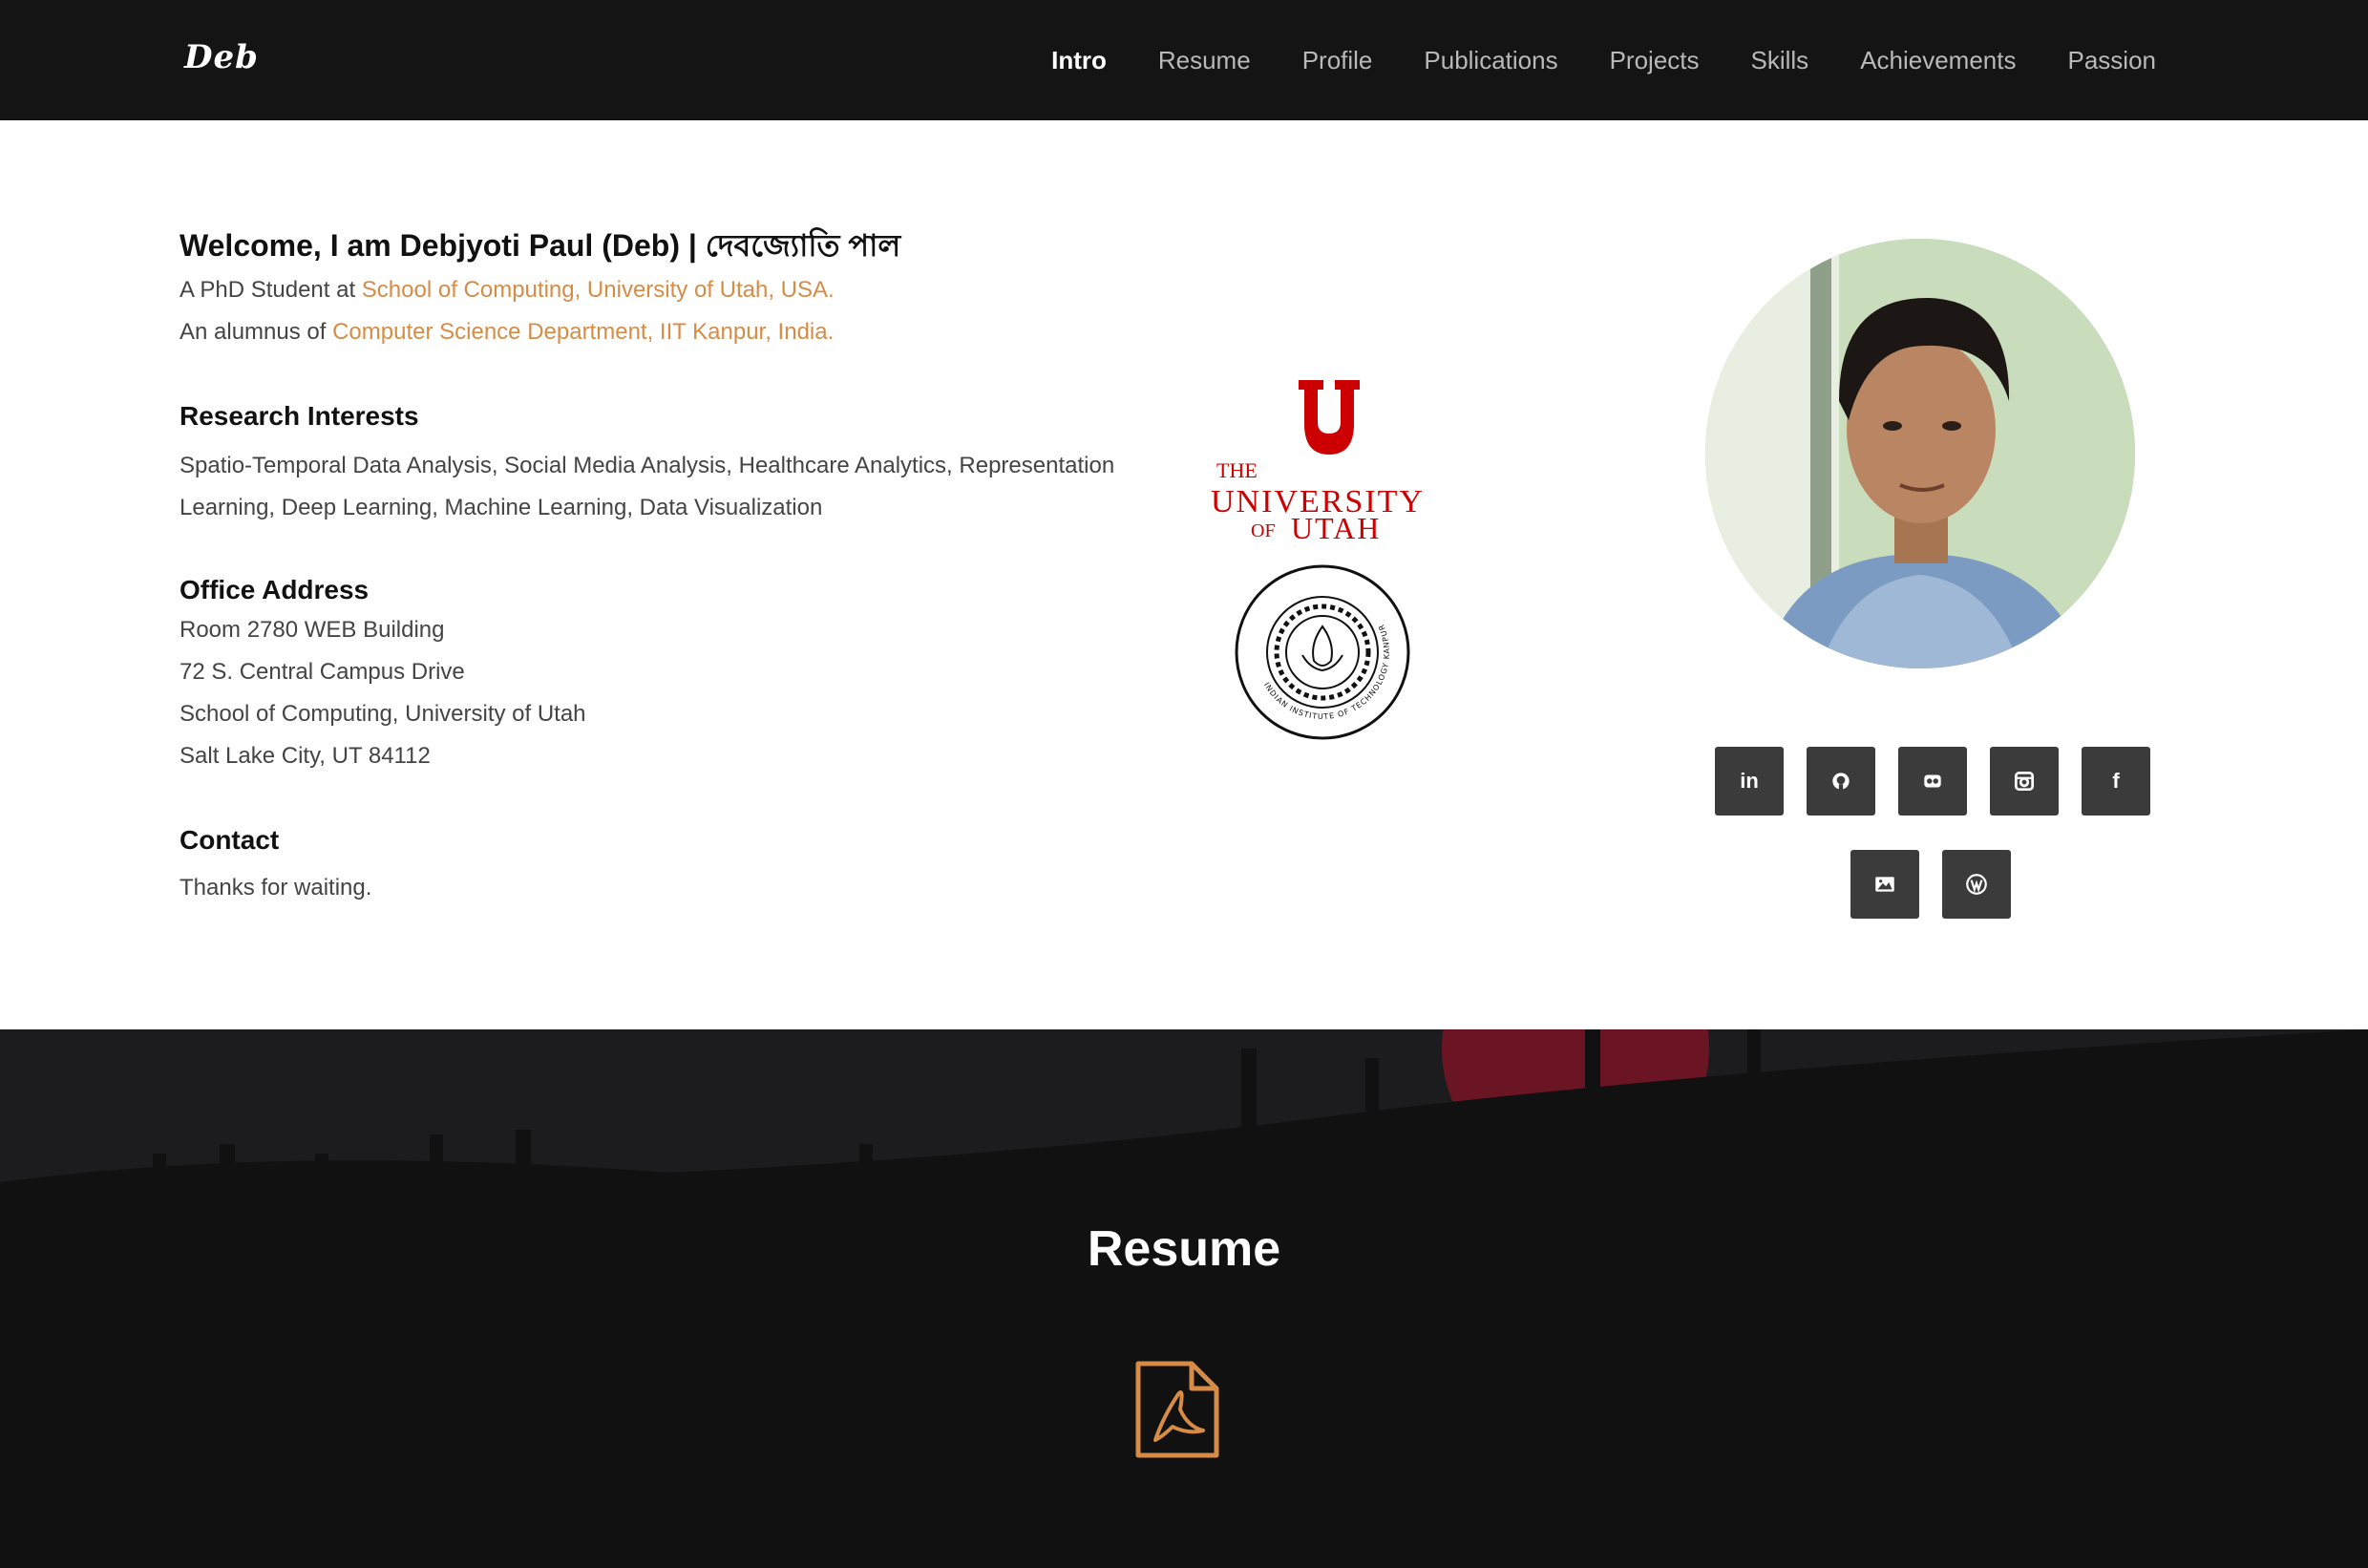 Image resolution: width=2368 pixels, height=1568 pixels. I want to click on nav-item-passion: Passion, so click(2113, 60).